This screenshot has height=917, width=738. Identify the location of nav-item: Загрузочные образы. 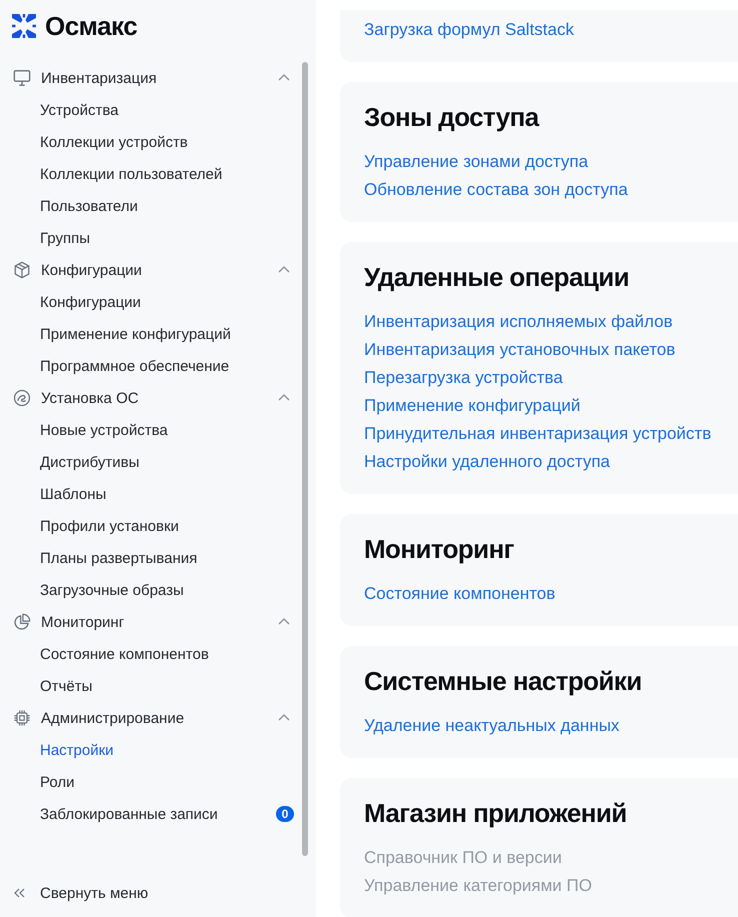
(154, 590).